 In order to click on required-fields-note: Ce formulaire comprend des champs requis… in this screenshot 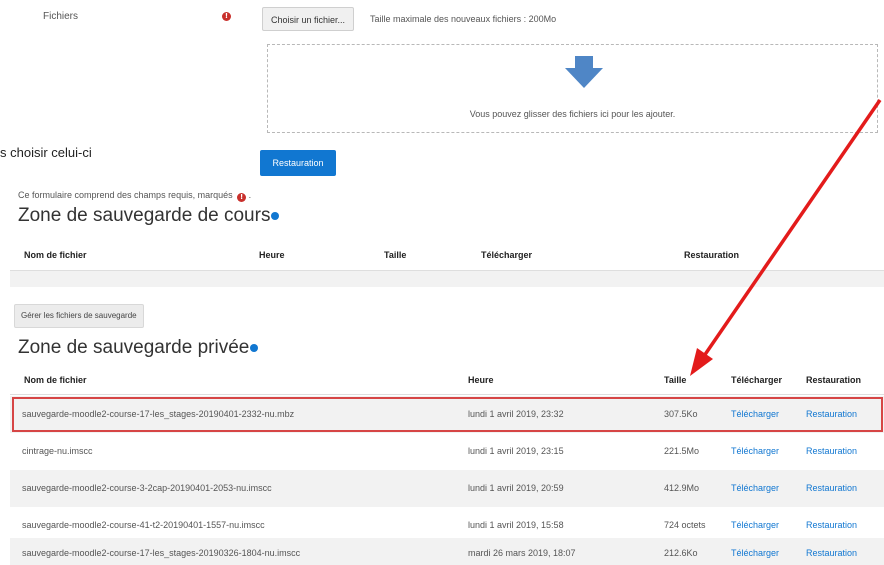, I will do `click(134, 196)`.